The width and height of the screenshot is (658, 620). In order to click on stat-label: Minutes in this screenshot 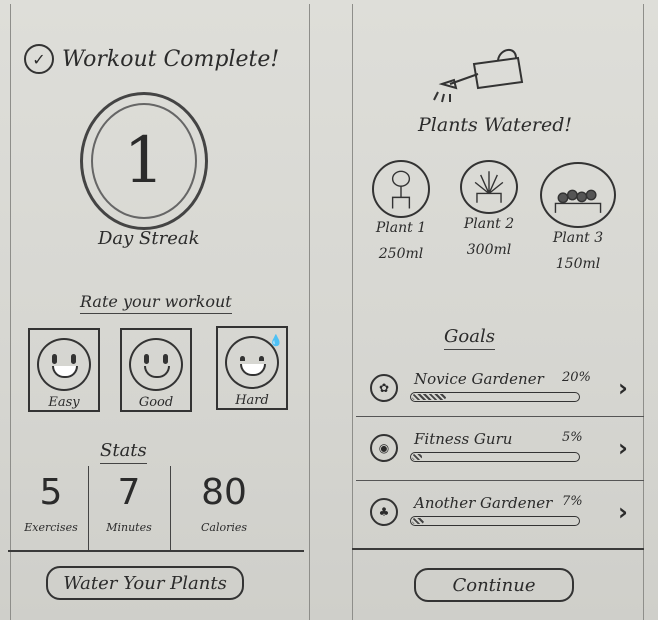, I will do `click(129, 527)`.